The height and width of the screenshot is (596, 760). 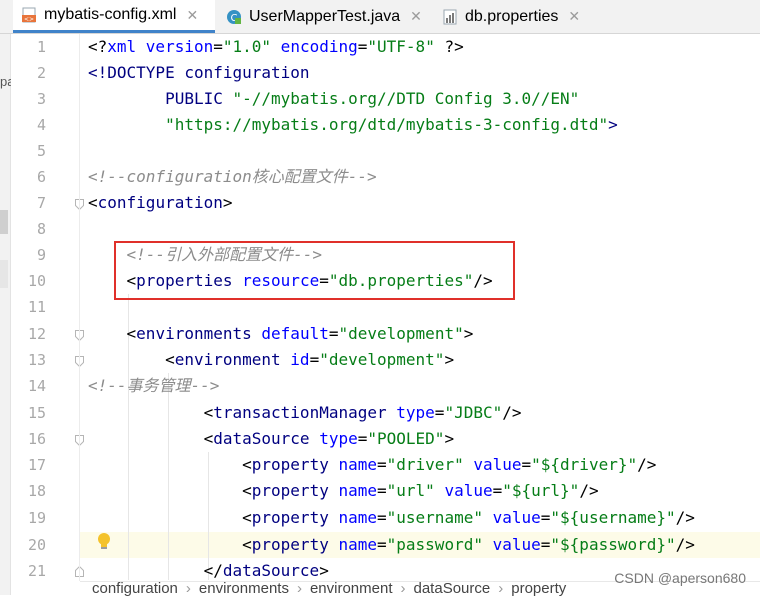 I want to click on project-panel-edge: pa, so click(x=7, y=314).